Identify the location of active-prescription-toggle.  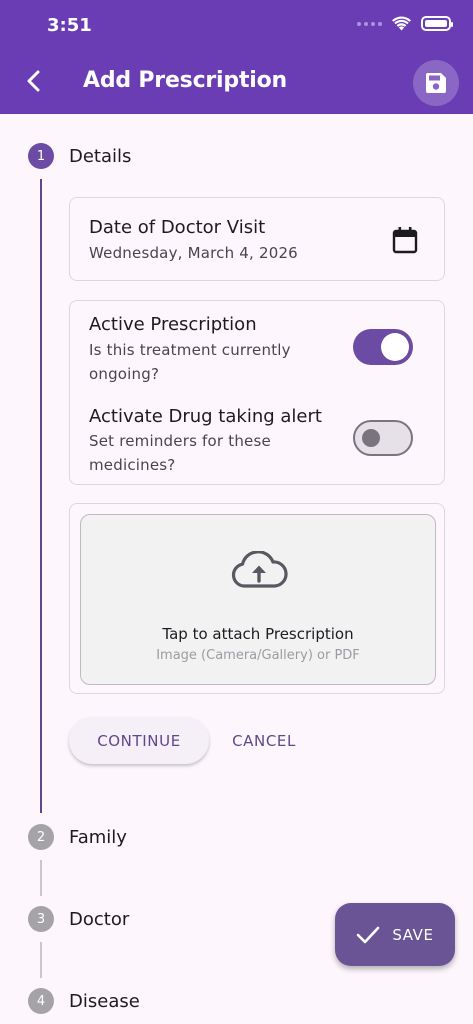
(383, 347).